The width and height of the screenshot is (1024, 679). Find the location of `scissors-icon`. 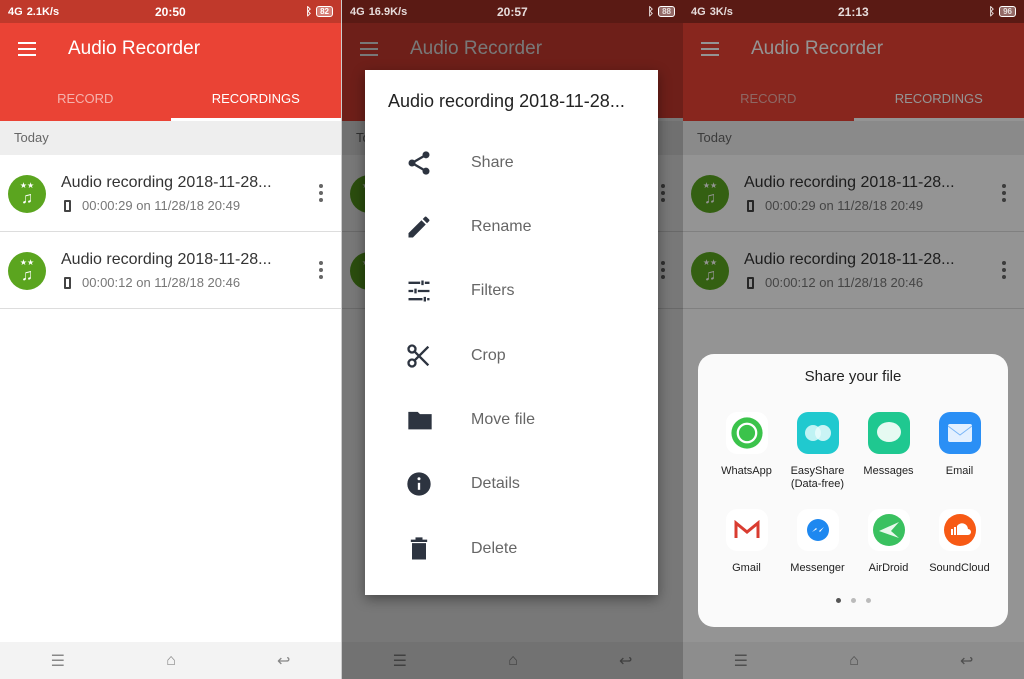

scissors-icon is located at coordinates (418, 356).